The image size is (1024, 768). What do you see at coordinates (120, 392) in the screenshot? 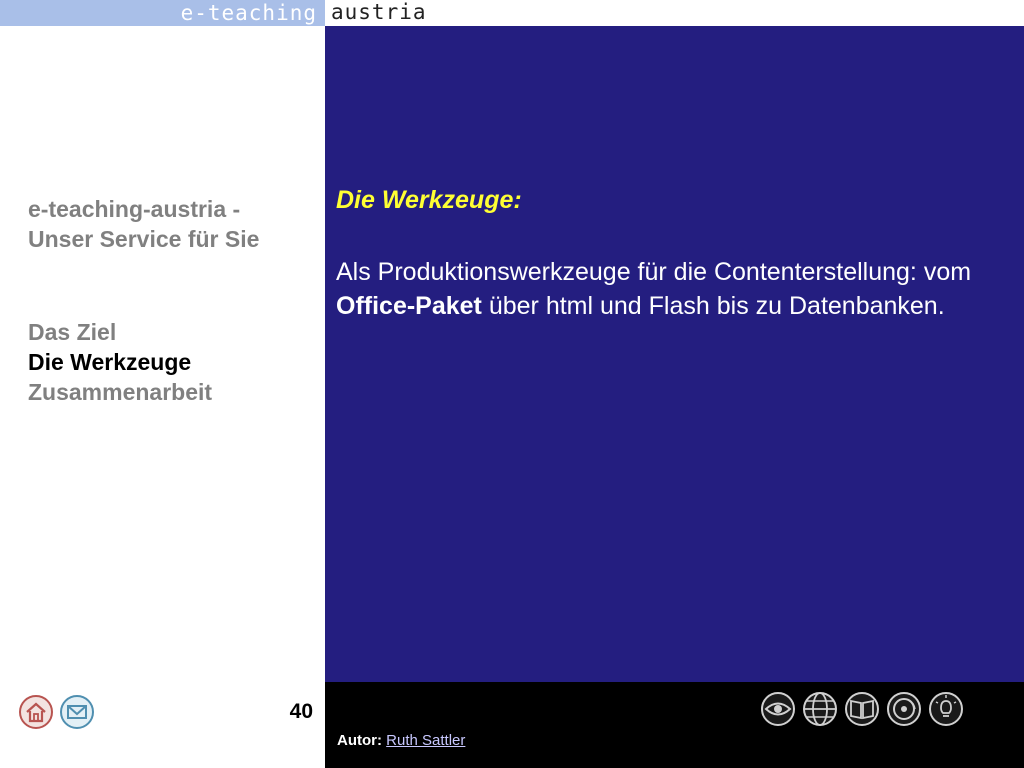
I see `nav-item-zusammenarbeit: Zusammenarbeit` at bounding box center [120, 392].